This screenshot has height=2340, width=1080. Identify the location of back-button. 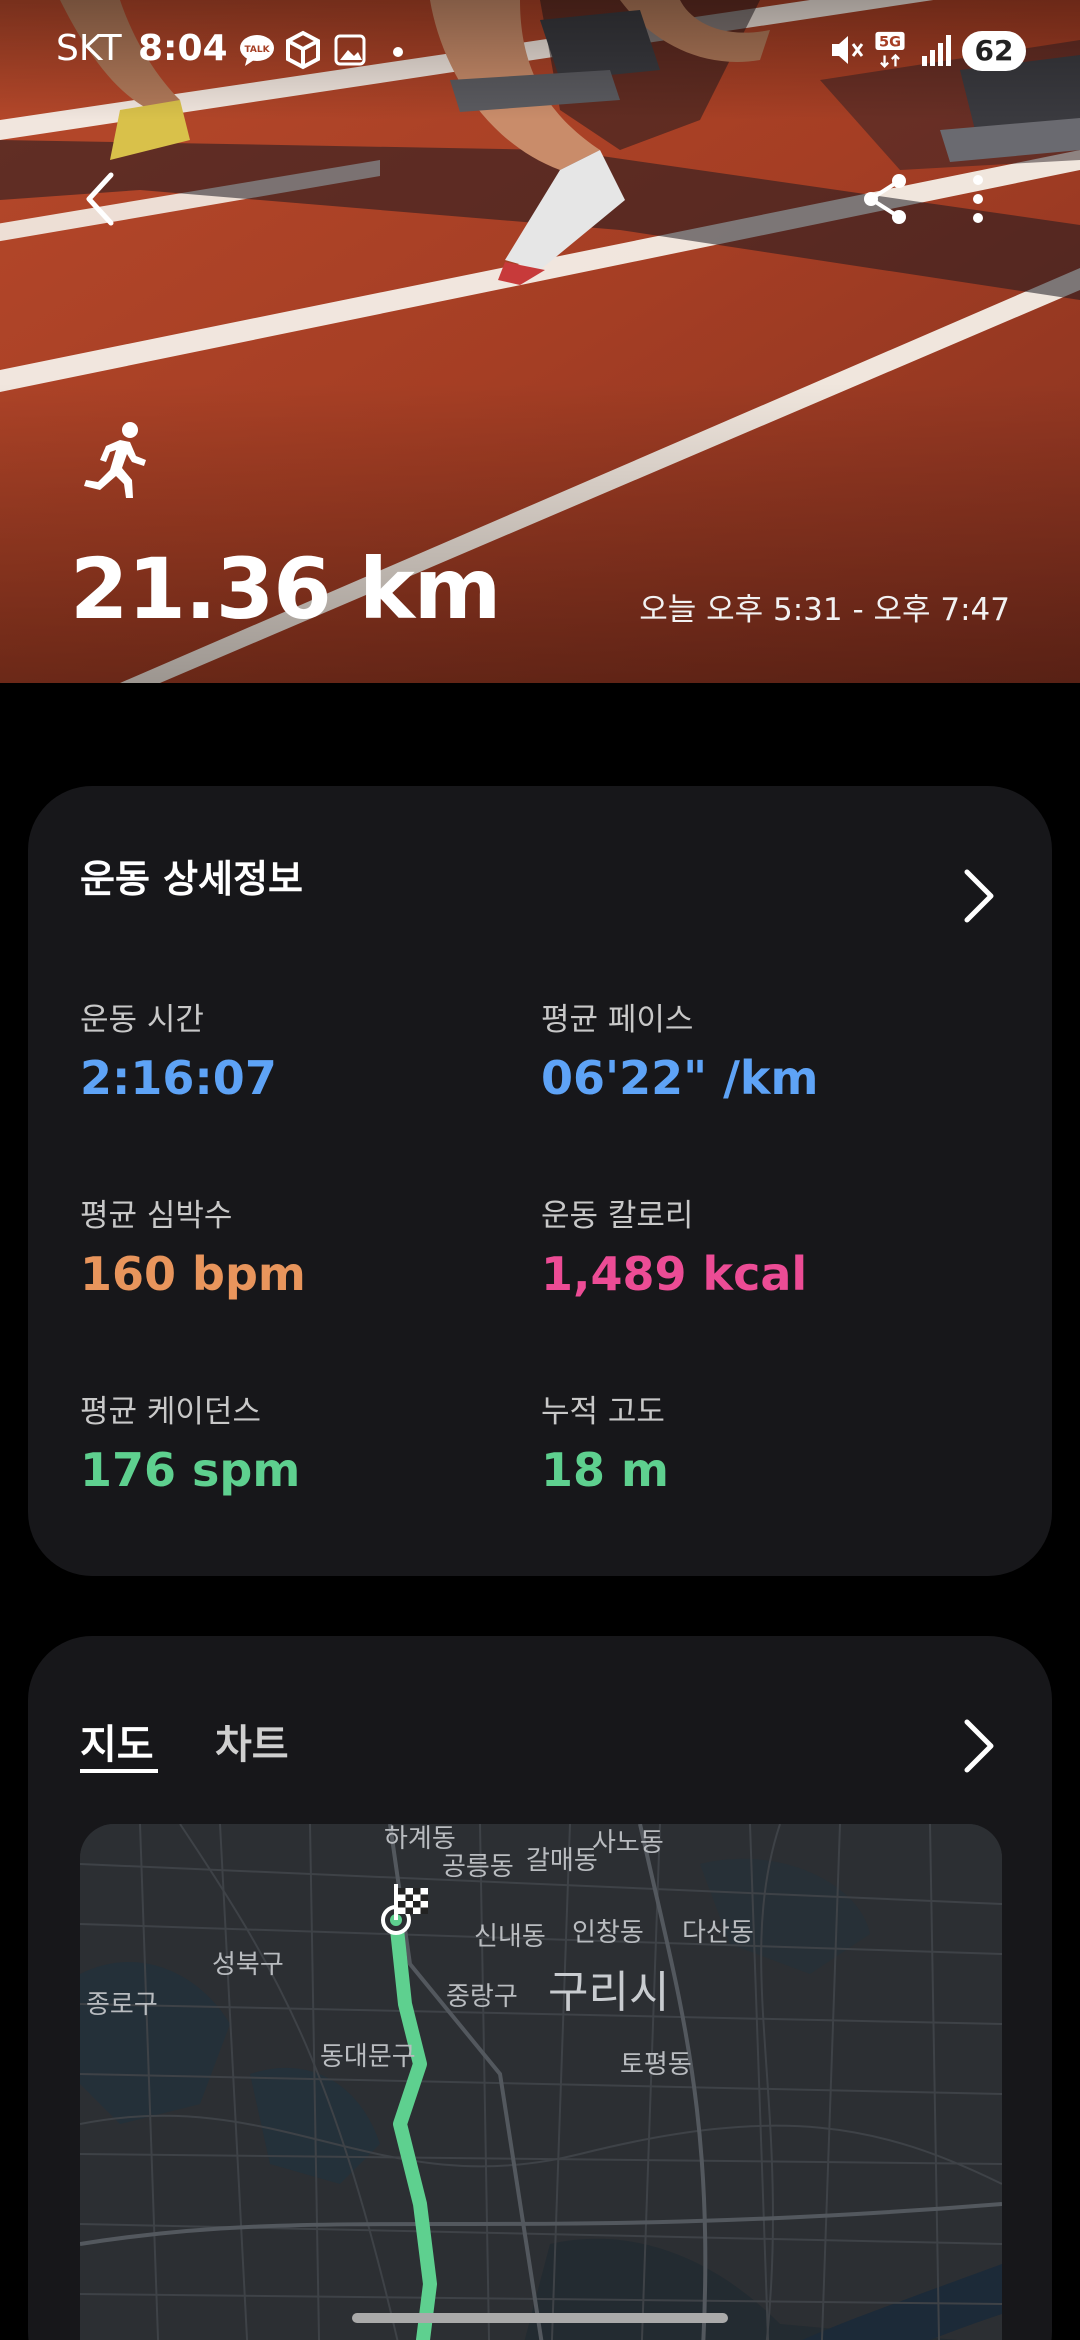
(99, 199).